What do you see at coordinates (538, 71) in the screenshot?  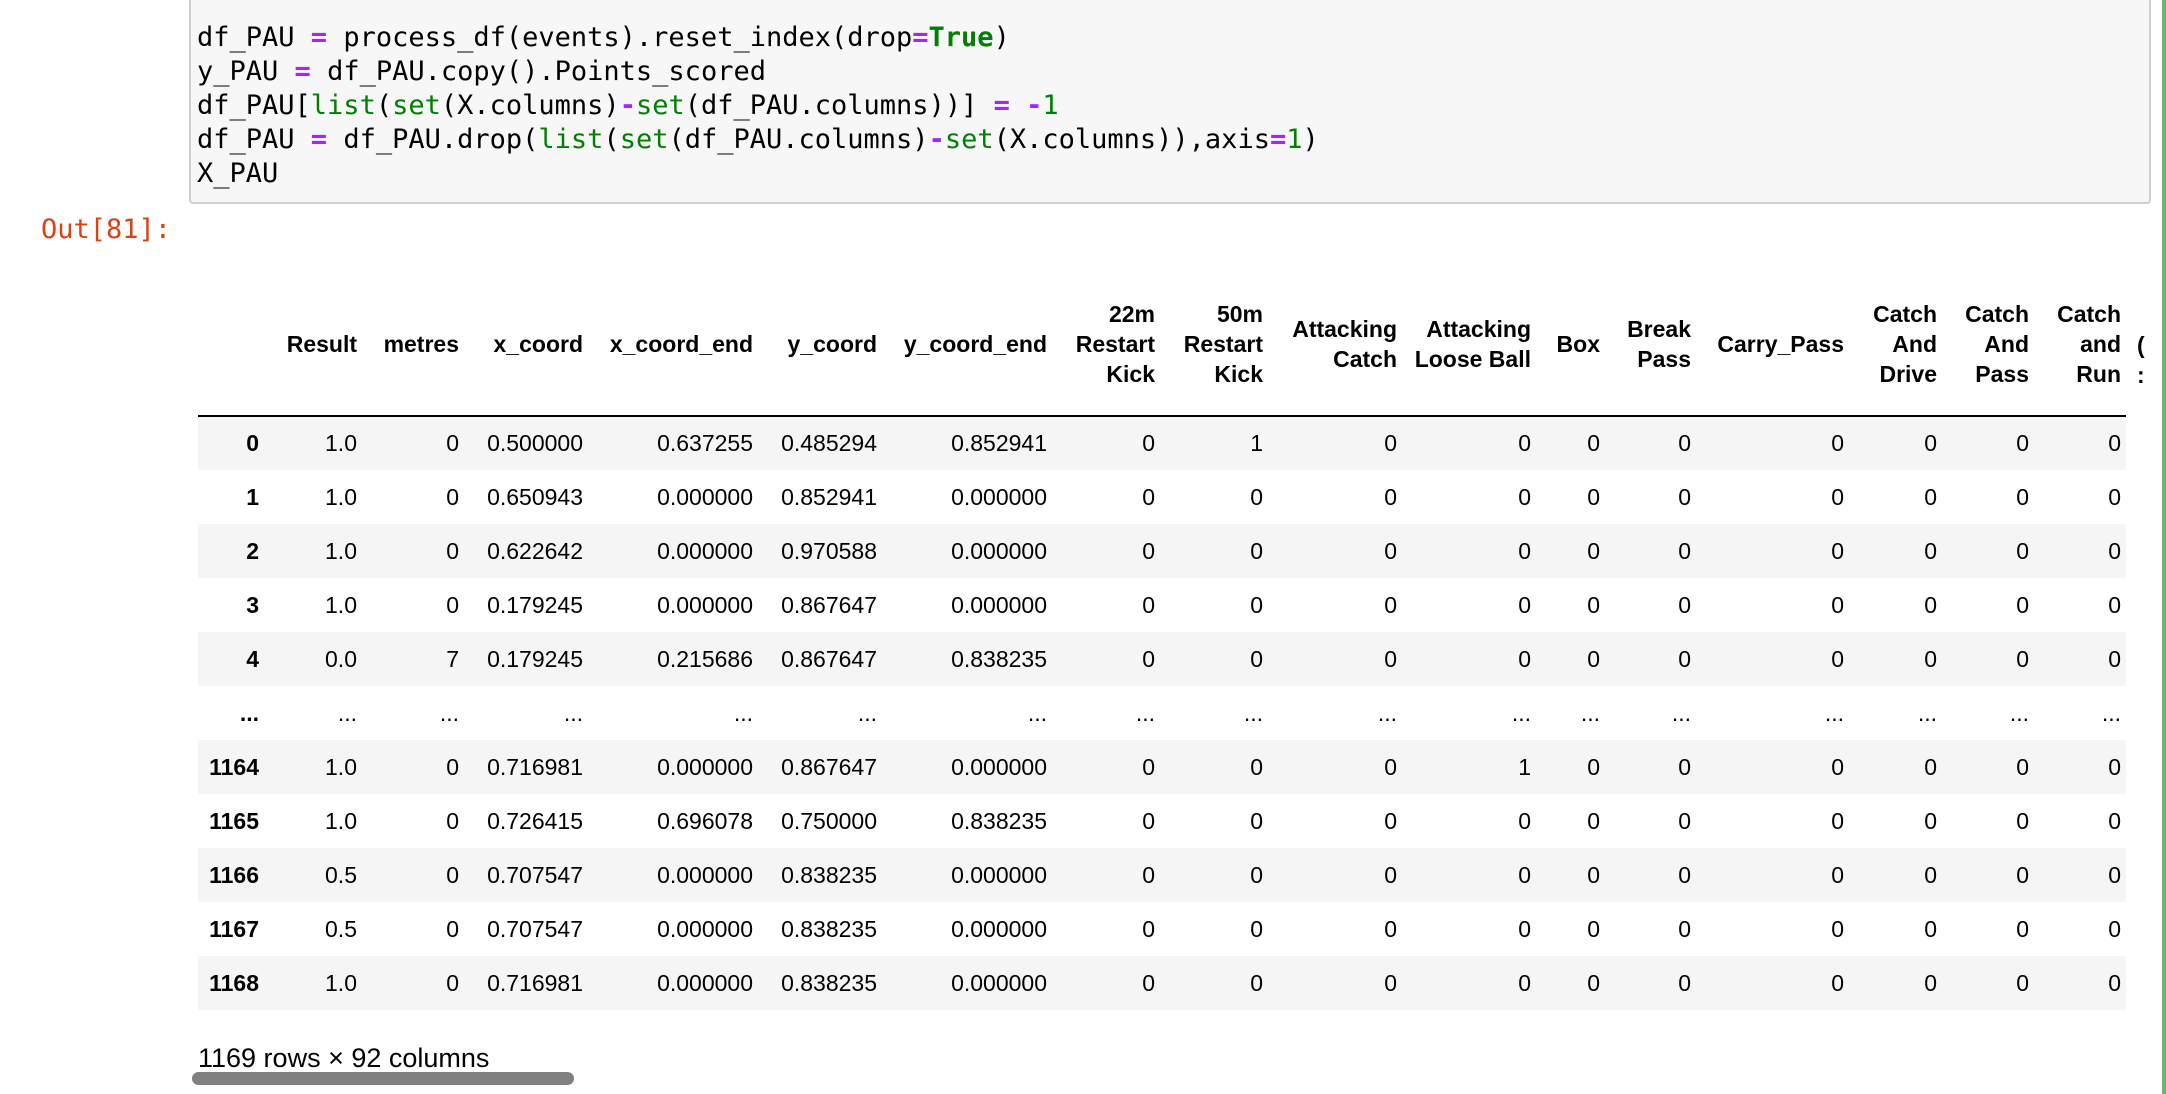 I see `code-token: df_PAU.copy().Points_scored` at bounding box center [538, 71].